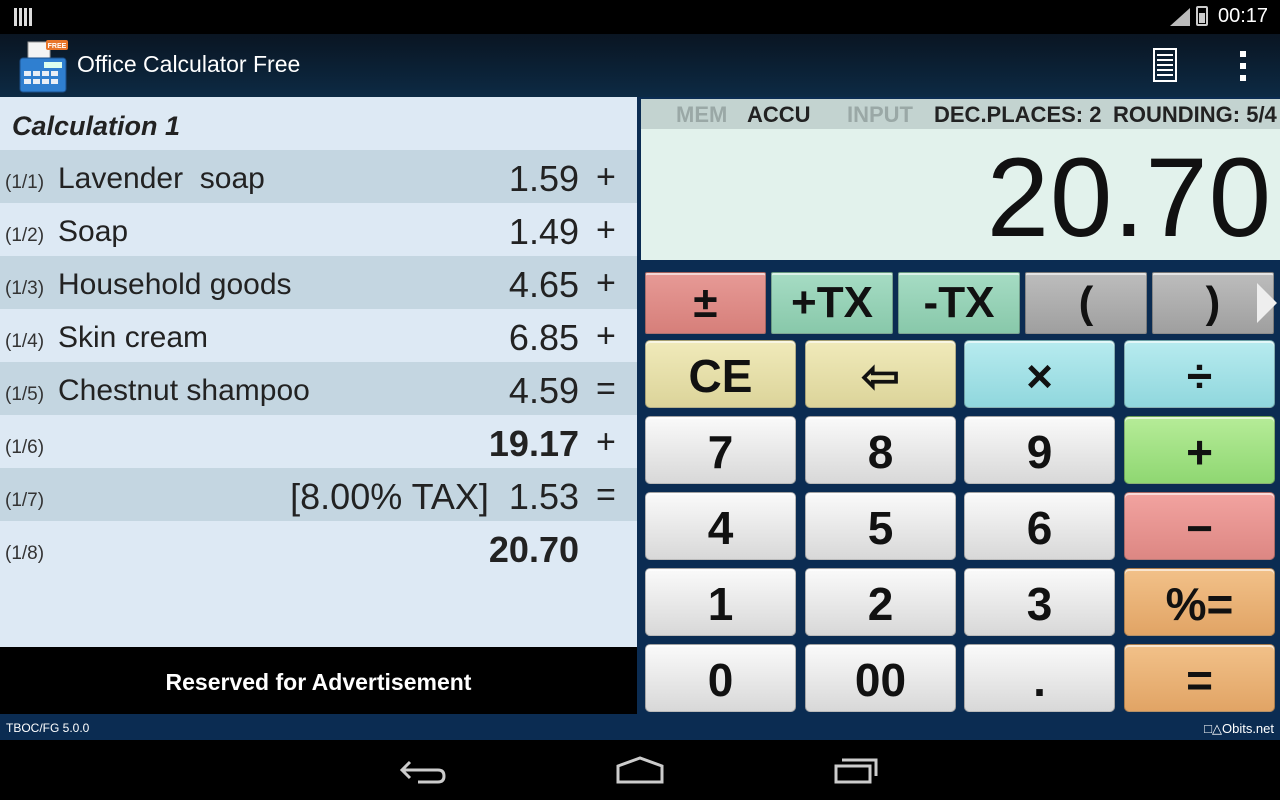  I want to click on clear-entry-button: CE, so click(720, 374).